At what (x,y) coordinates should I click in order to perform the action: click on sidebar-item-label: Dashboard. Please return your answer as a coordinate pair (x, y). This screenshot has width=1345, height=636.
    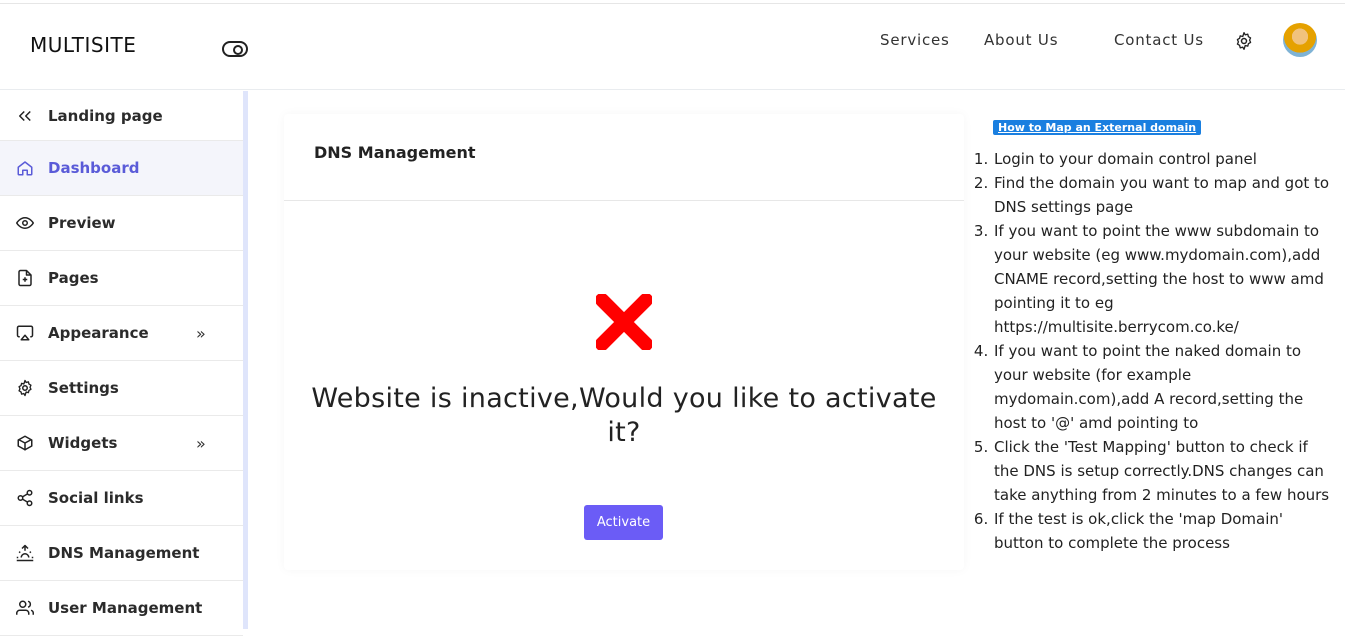
    Looking at the image, I should click on (94, 168).